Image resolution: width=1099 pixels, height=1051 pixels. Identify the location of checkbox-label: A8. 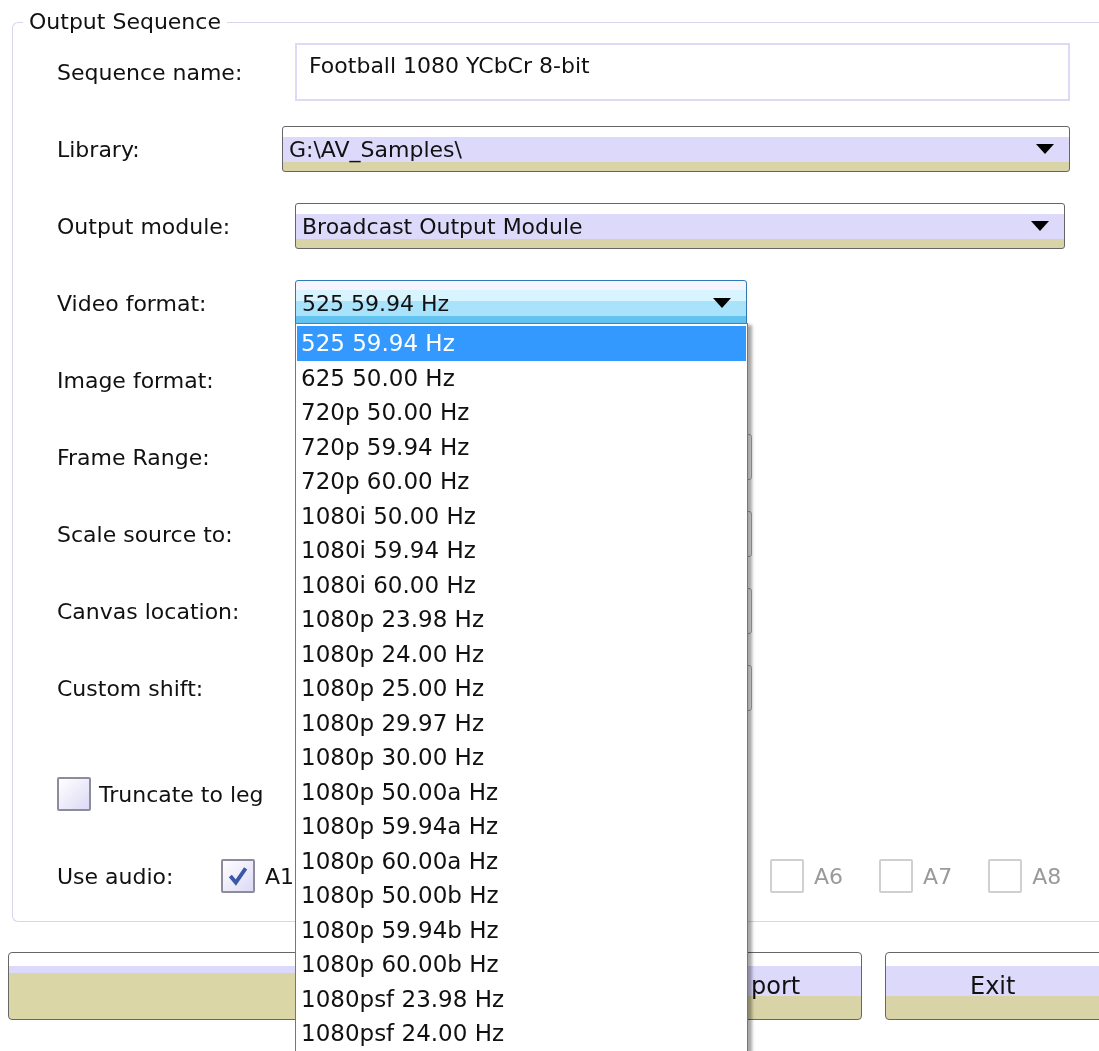
(1047, 876).